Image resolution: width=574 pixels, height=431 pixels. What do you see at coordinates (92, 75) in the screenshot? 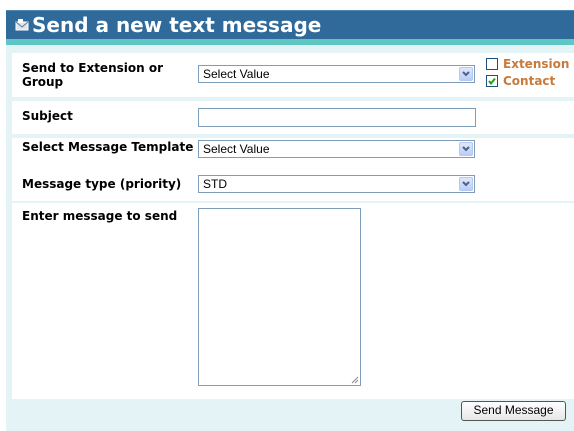
I see `send-to-label: Send to Extension or Group` at bounding box center [92, 75].